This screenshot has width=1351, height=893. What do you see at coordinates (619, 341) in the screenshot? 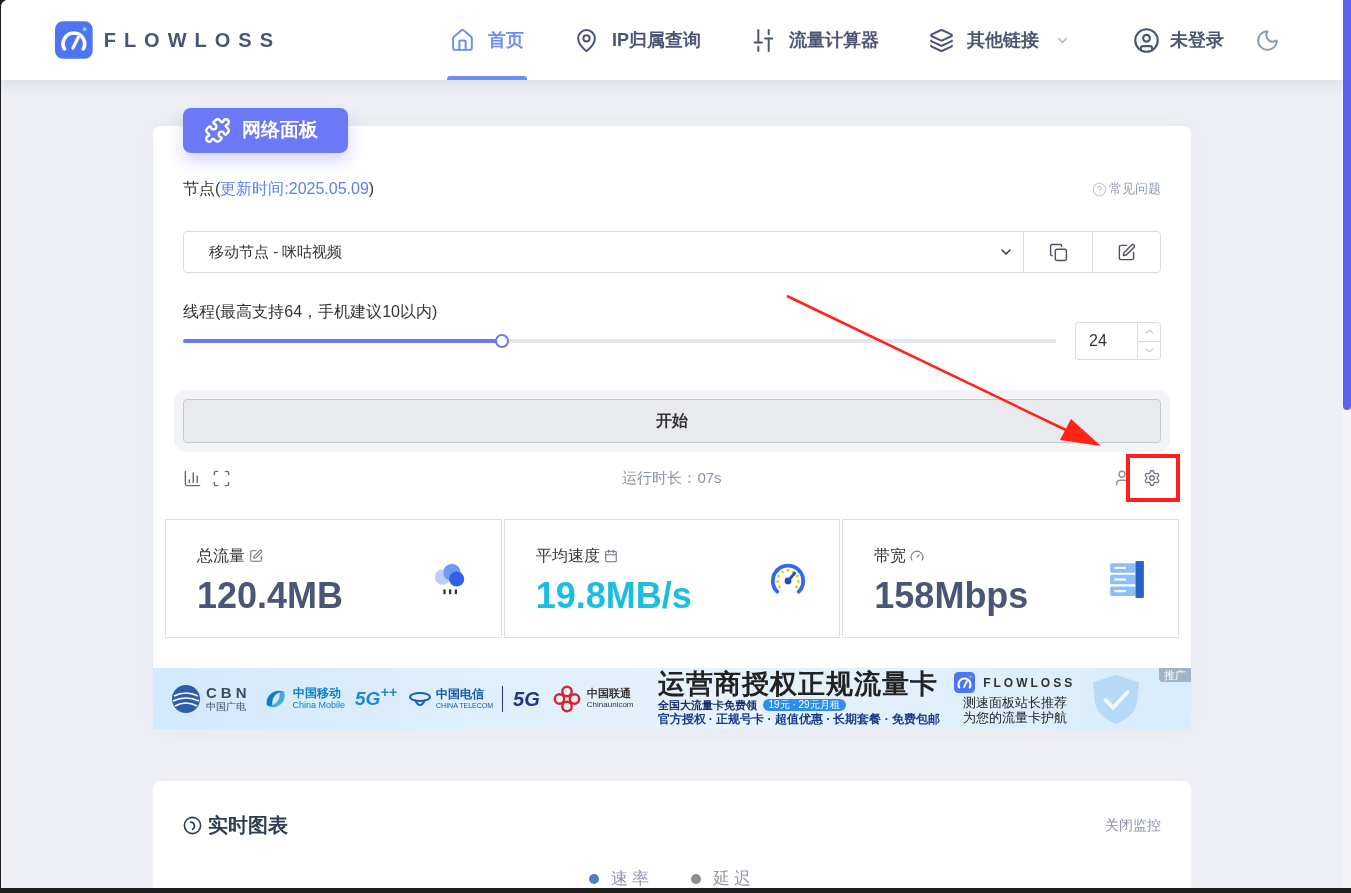
I see `thread-slider` at bounding box center [619, 341].